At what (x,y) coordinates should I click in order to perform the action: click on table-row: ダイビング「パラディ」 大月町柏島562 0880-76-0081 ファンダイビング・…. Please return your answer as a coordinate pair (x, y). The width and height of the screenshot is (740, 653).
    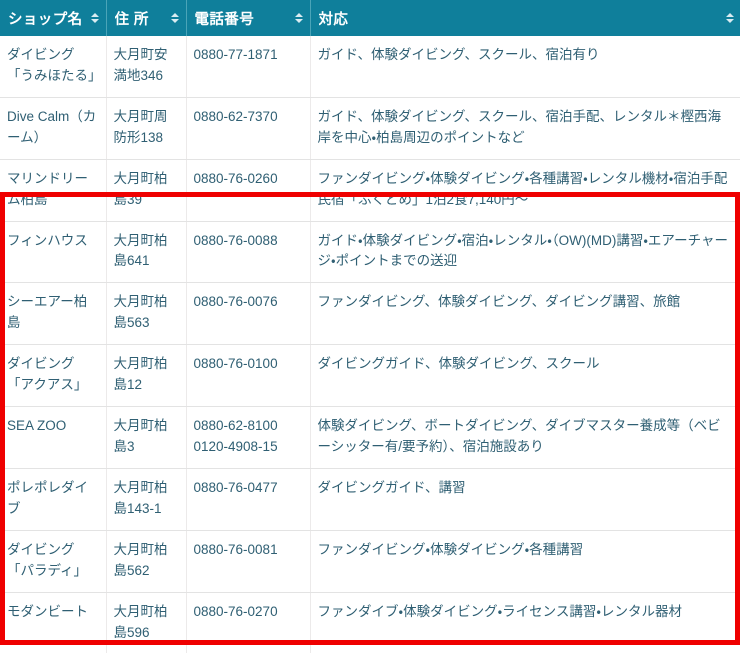
    Looking at the image, I should click on (370, 561).